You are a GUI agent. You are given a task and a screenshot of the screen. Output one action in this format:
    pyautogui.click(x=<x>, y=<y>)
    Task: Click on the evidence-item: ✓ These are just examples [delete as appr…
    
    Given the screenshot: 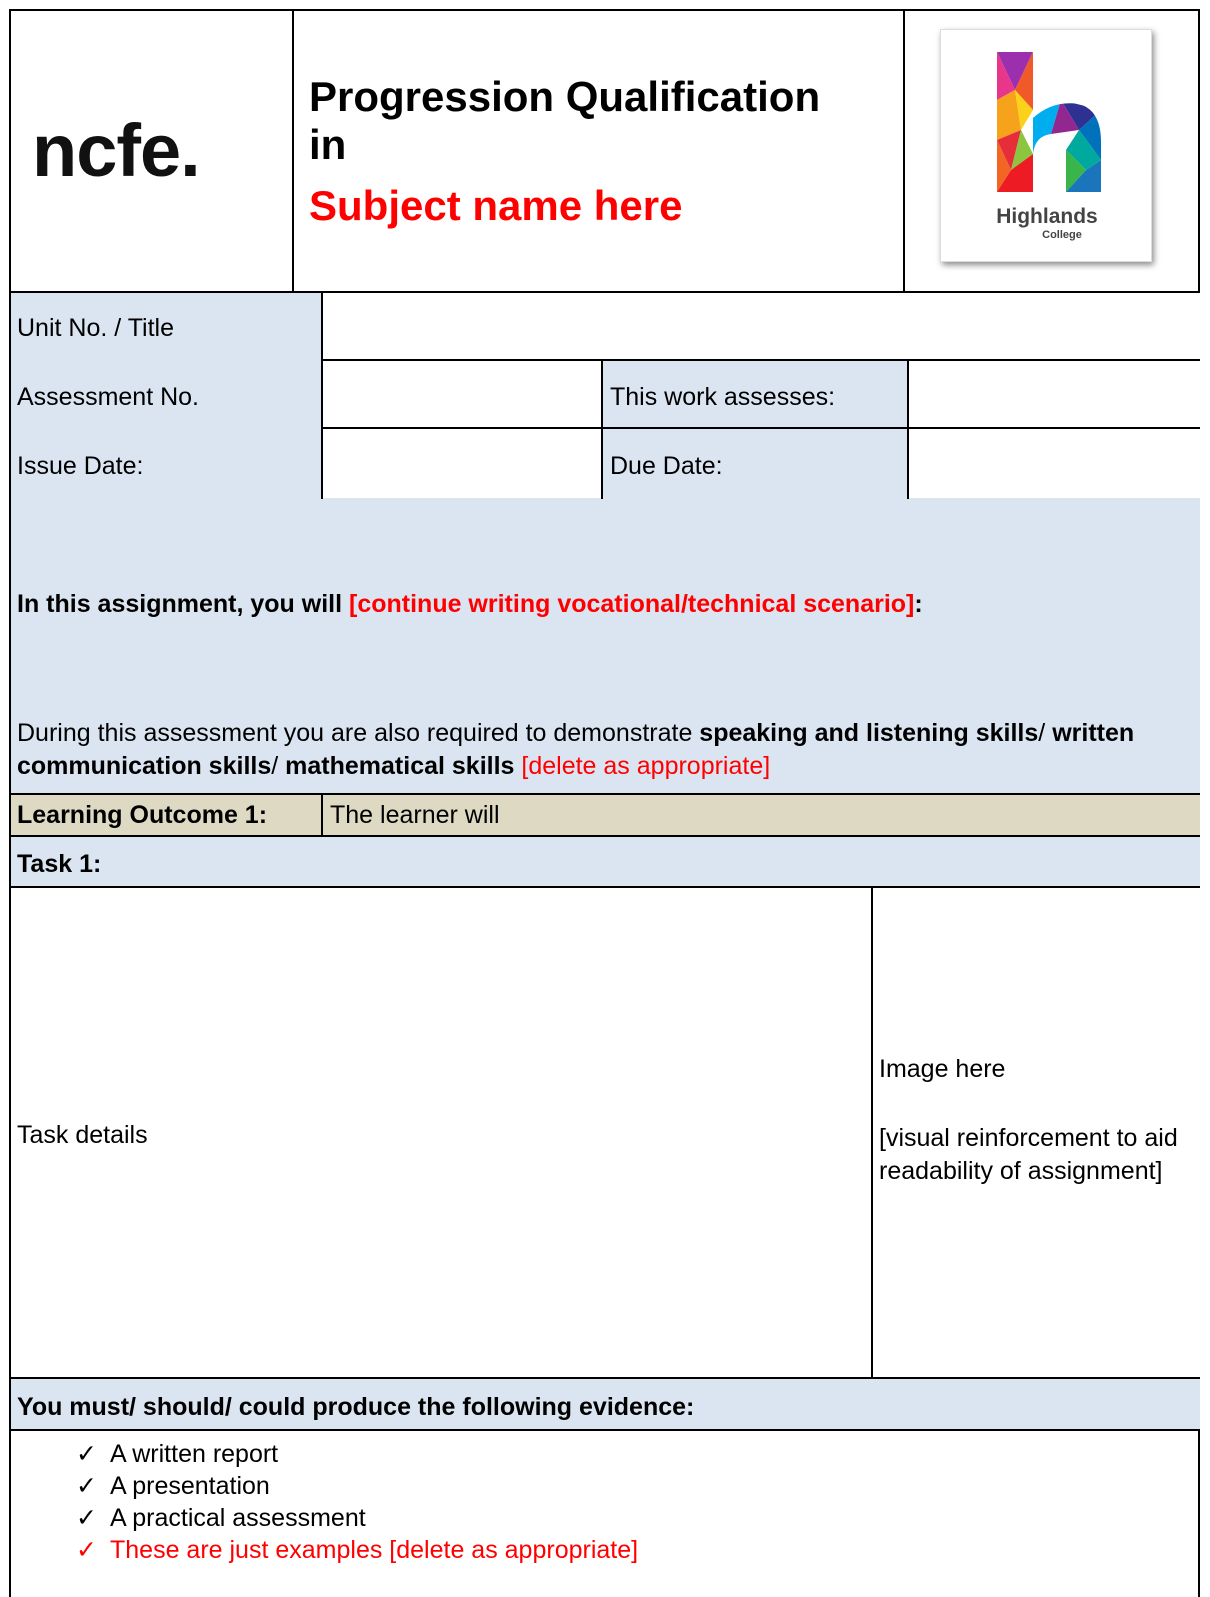 What is the action you would take?
    pyautogui.click(x=600, y=1550)
    